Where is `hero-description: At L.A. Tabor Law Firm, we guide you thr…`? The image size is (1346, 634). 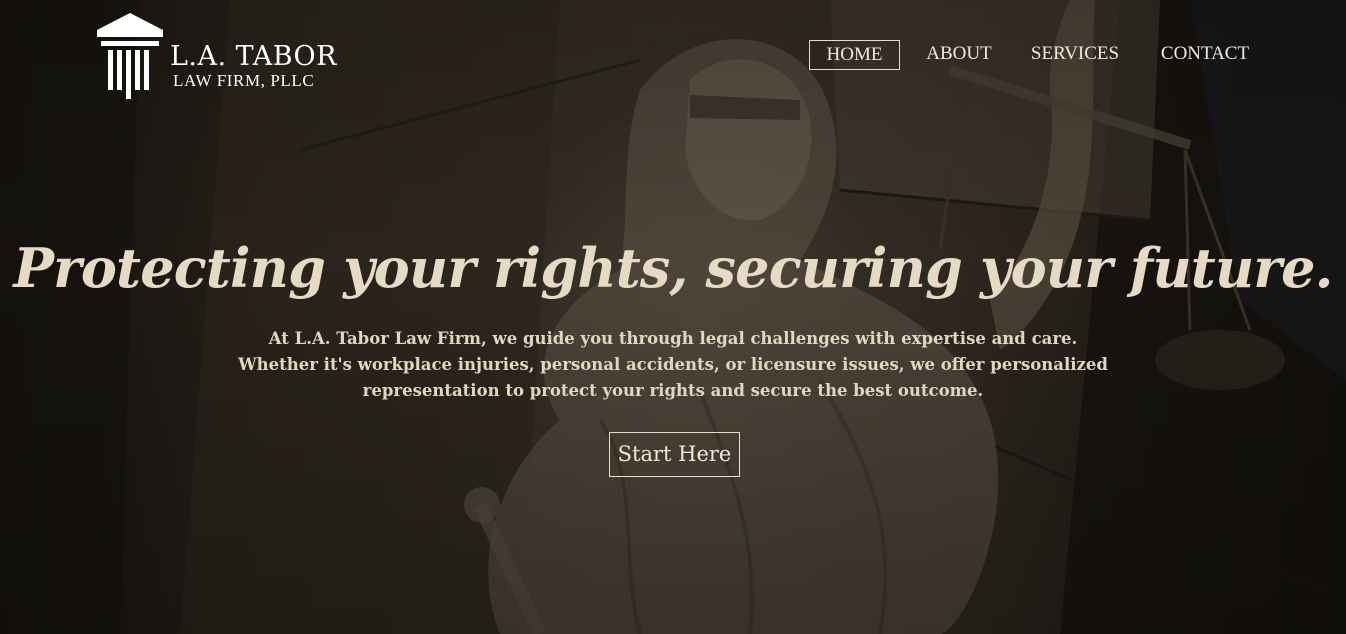
hero-description: At L.A. Tabor Law Firm, we guide you thr… is located at coordinates (673, 364).